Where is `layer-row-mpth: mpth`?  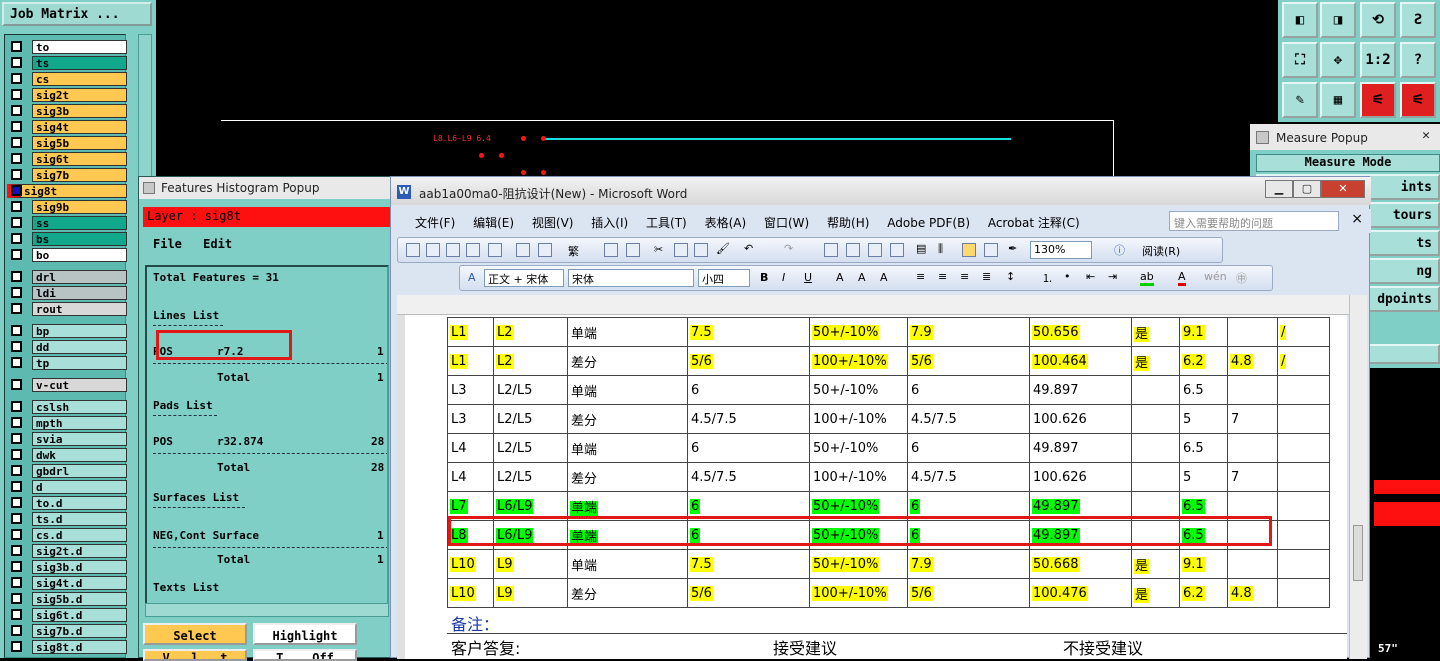
layer-row-mpth: mpth is located at coordinates (67, 422).